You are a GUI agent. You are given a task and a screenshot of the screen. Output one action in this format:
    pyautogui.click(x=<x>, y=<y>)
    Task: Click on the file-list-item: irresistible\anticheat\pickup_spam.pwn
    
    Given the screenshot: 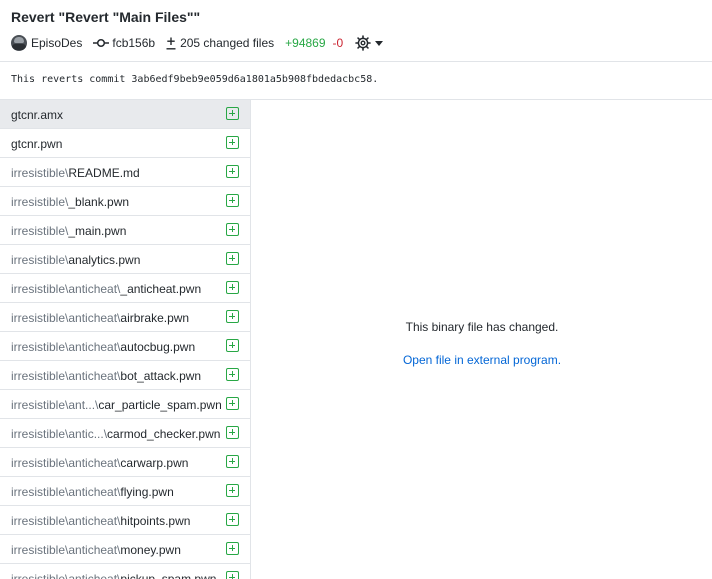 What is the action you would take?
    pyautogui.click(x=125, y=571)
    